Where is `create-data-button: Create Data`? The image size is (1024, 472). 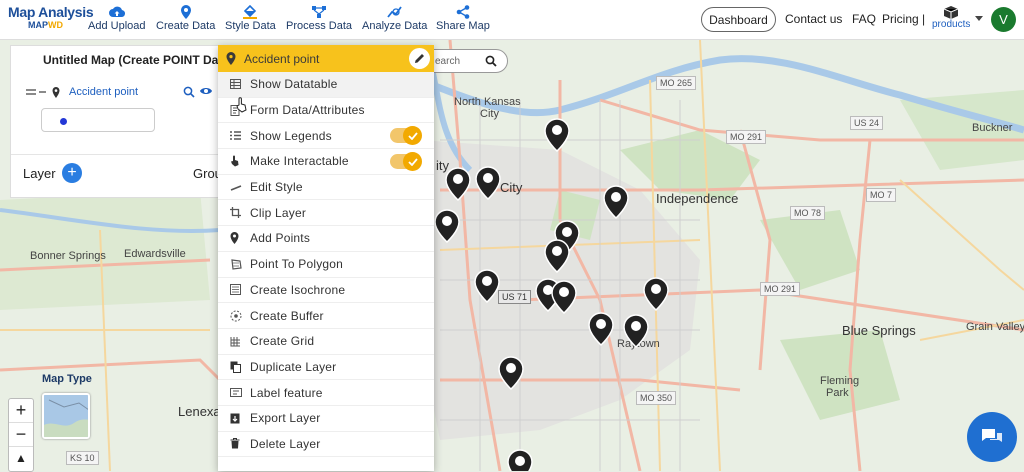
create-data-button: Create Data is located at coordinates (185, 18).